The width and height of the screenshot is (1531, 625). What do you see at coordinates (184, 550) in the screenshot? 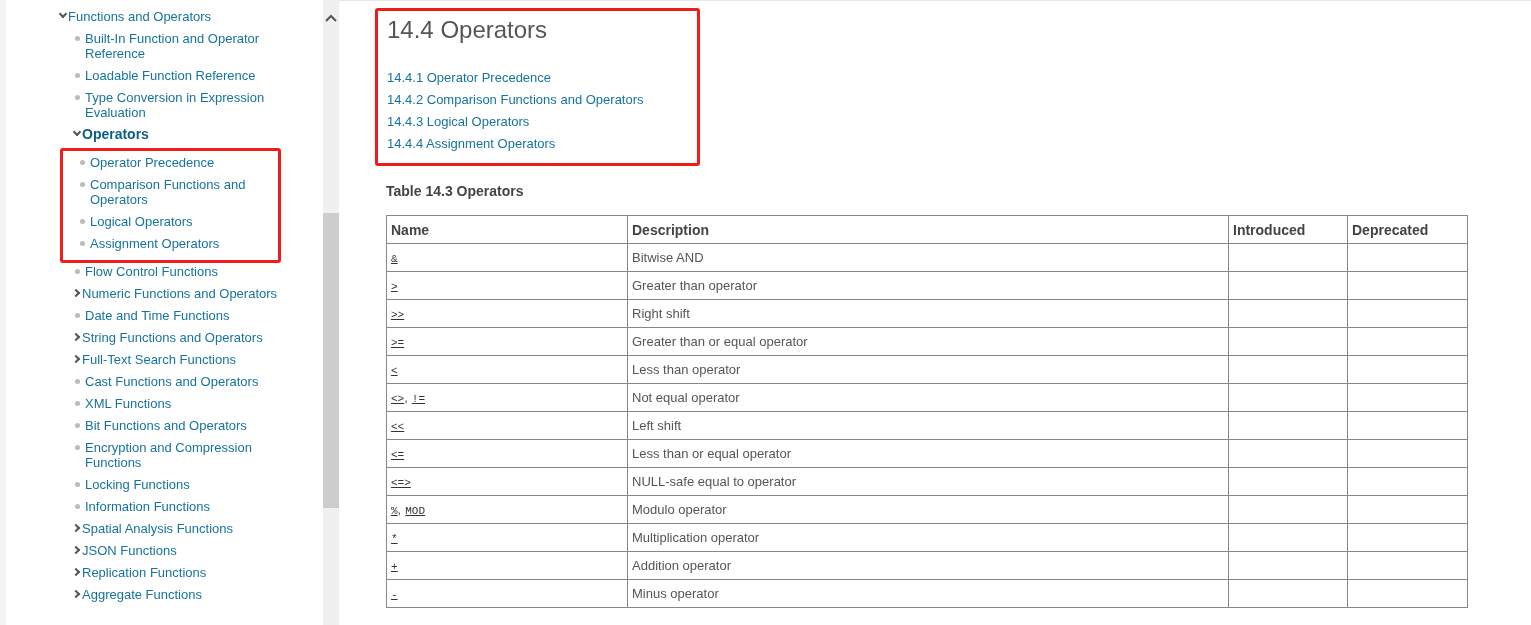
I see `nav-link: JSON Functions` at bounding box center [184, 550].